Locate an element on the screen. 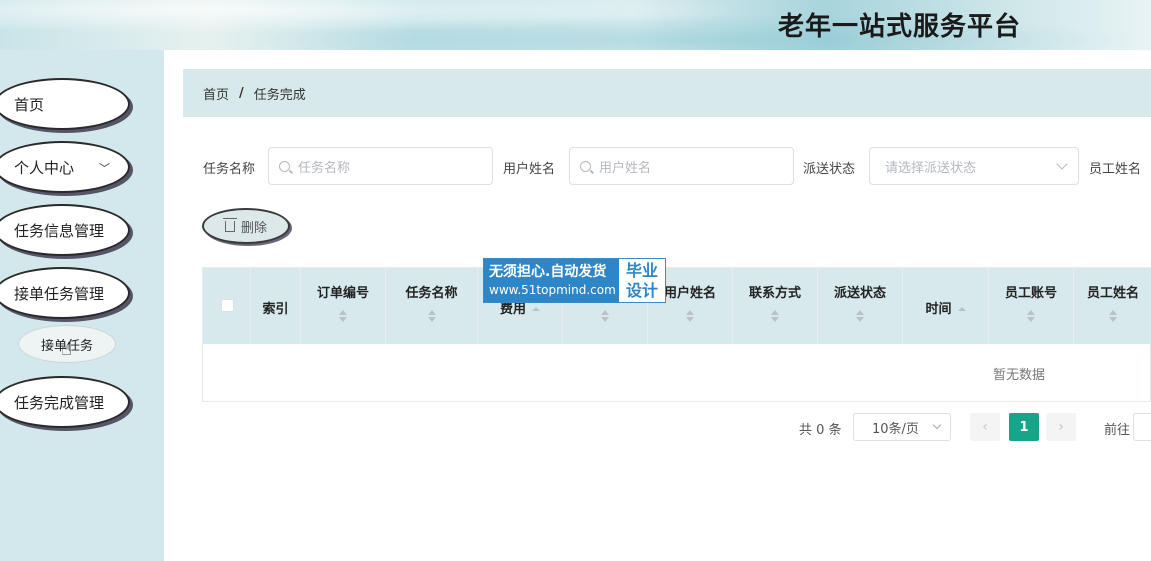 The height and width of the screenshot is (561, 1151). empty-text: 暂无数据 is located at coordinates (1018, 375).